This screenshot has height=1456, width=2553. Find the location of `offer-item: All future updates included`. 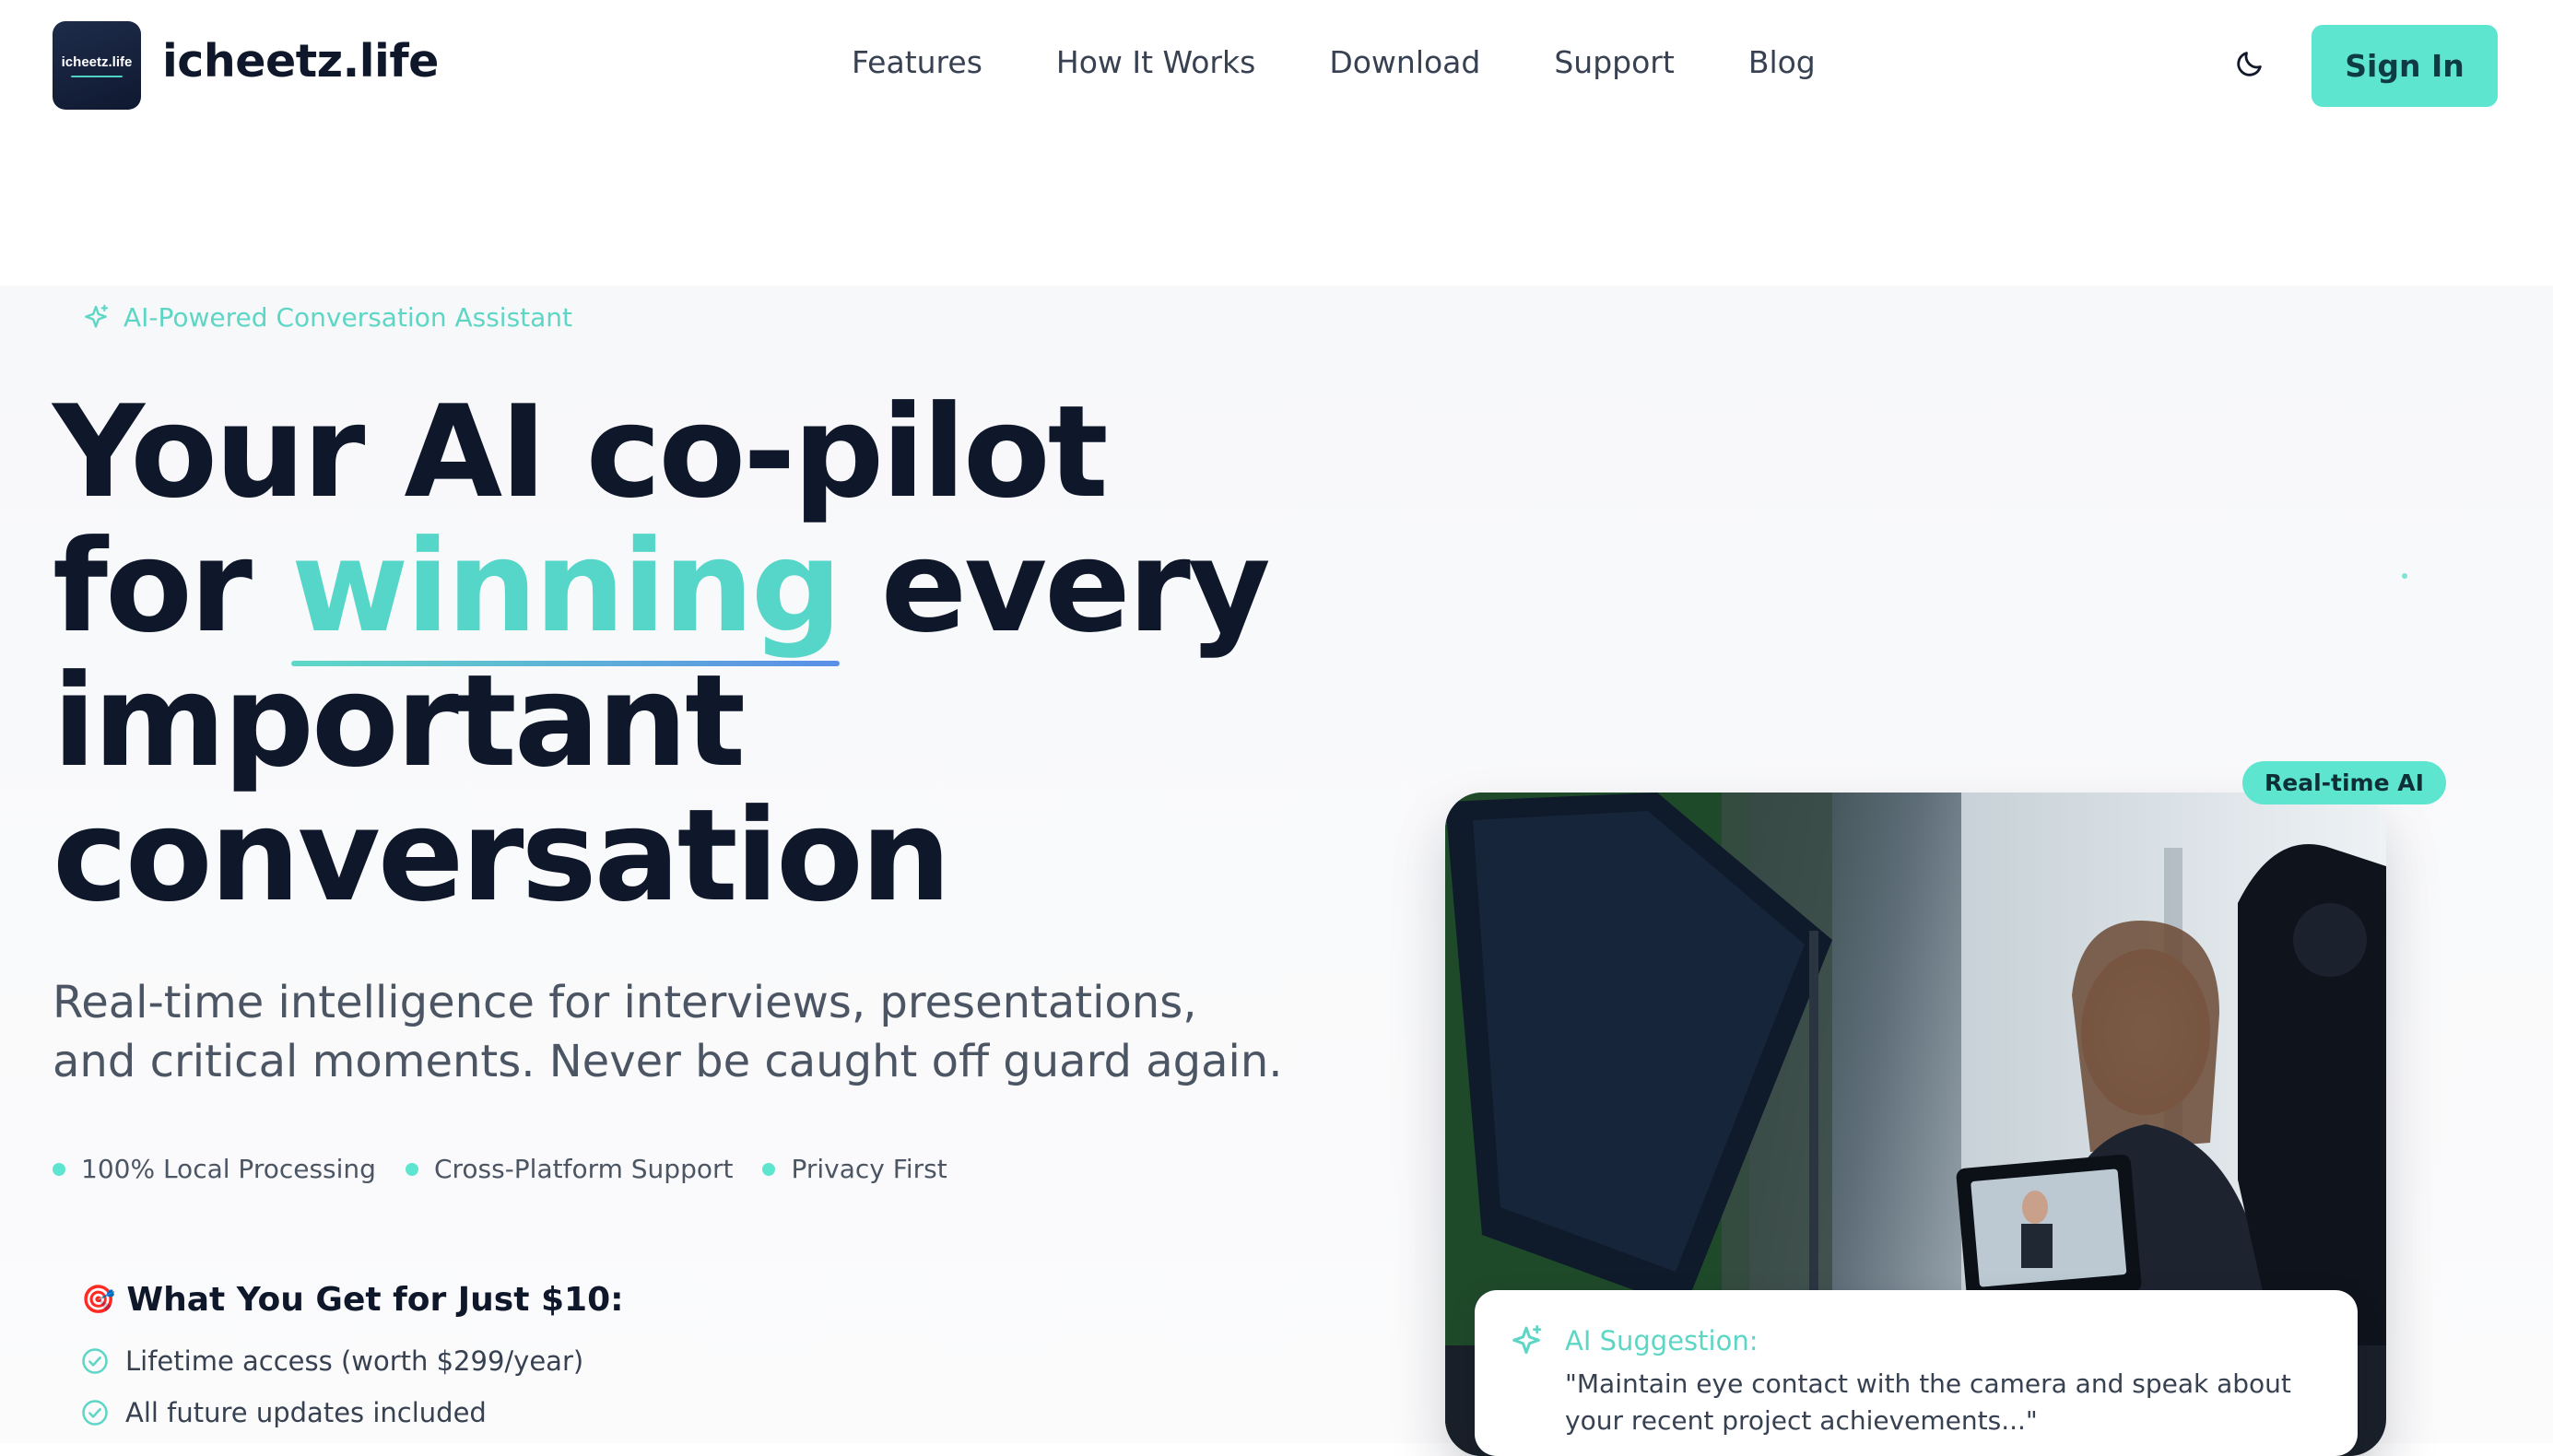

offer-item: All future updates included is located at coordinates (284, 1412).